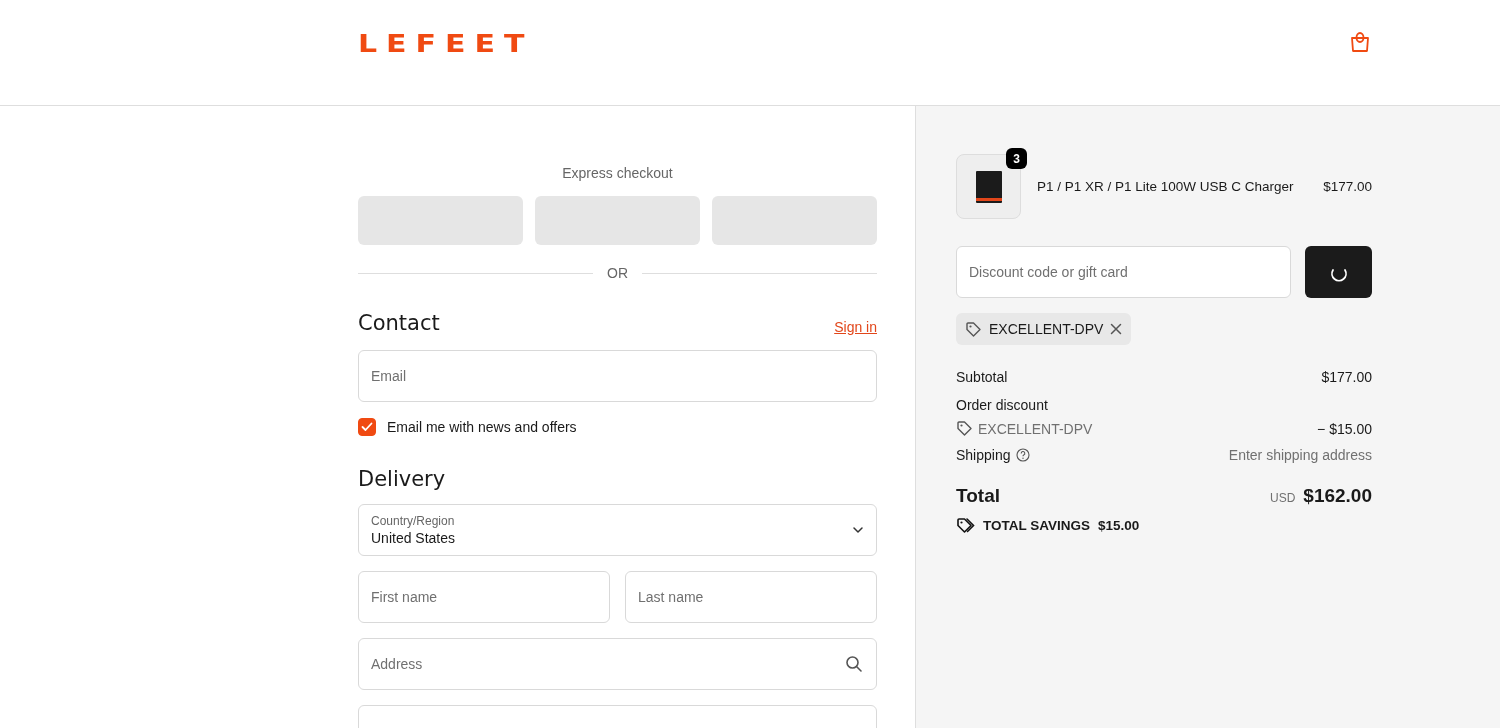 Image resolution: width=1500 pixels, height=728 pixels. I want to click on savings-label: TOTAL SAVINGS, so click(1036, 525).